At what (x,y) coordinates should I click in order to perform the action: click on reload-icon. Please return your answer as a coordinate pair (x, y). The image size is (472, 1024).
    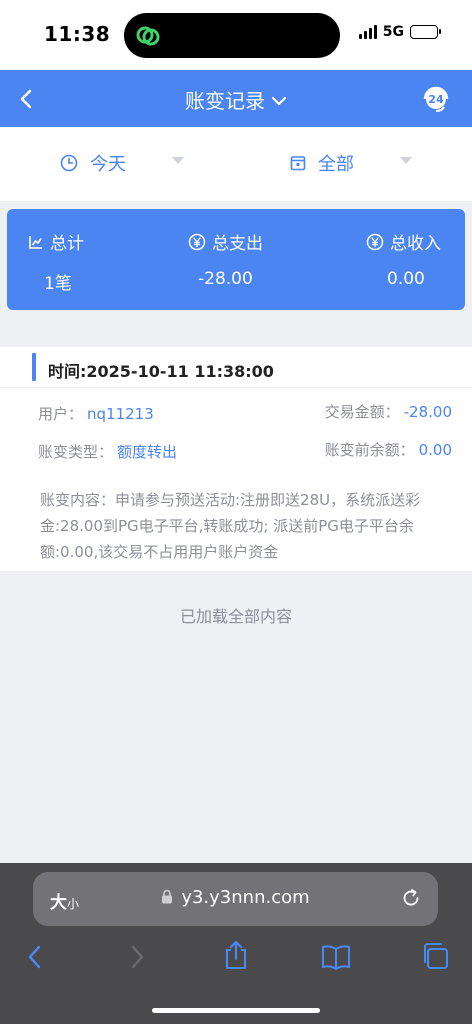
    Looking at the image, I should click on (411, 898).